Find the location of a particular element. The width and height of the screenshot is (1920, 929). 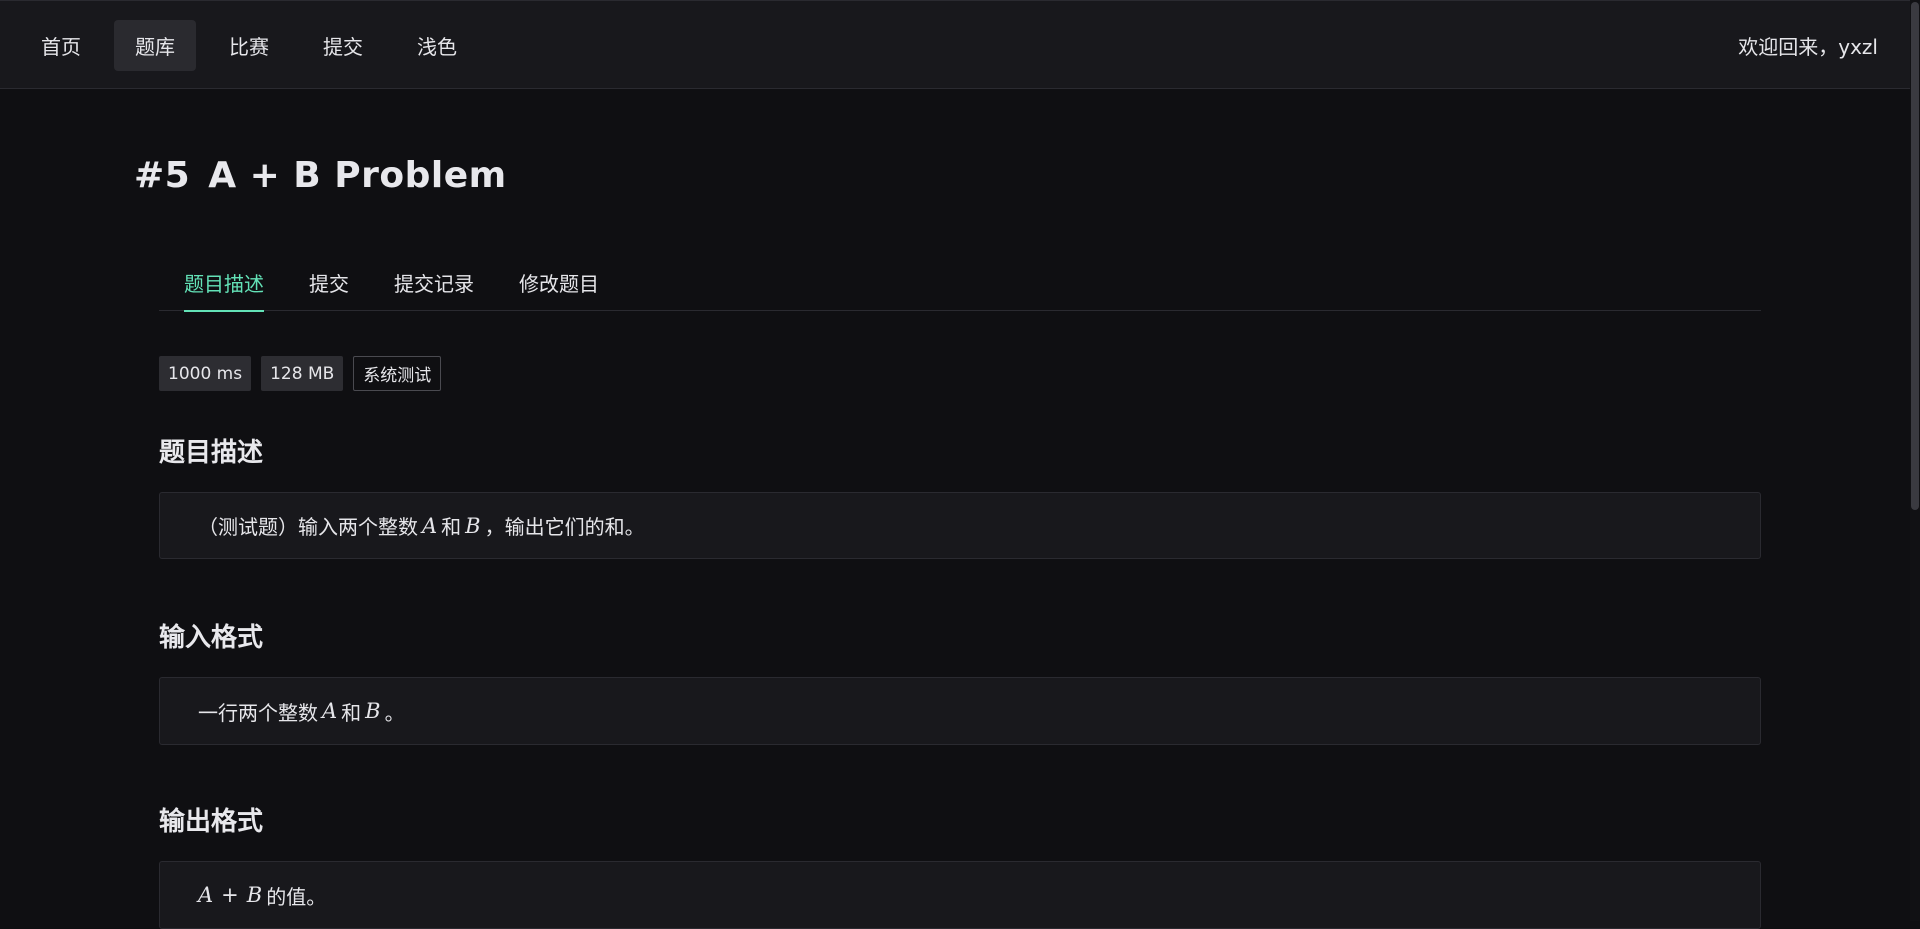

memory-limit-badge: 128 MB is located at coordinates (302, 373).